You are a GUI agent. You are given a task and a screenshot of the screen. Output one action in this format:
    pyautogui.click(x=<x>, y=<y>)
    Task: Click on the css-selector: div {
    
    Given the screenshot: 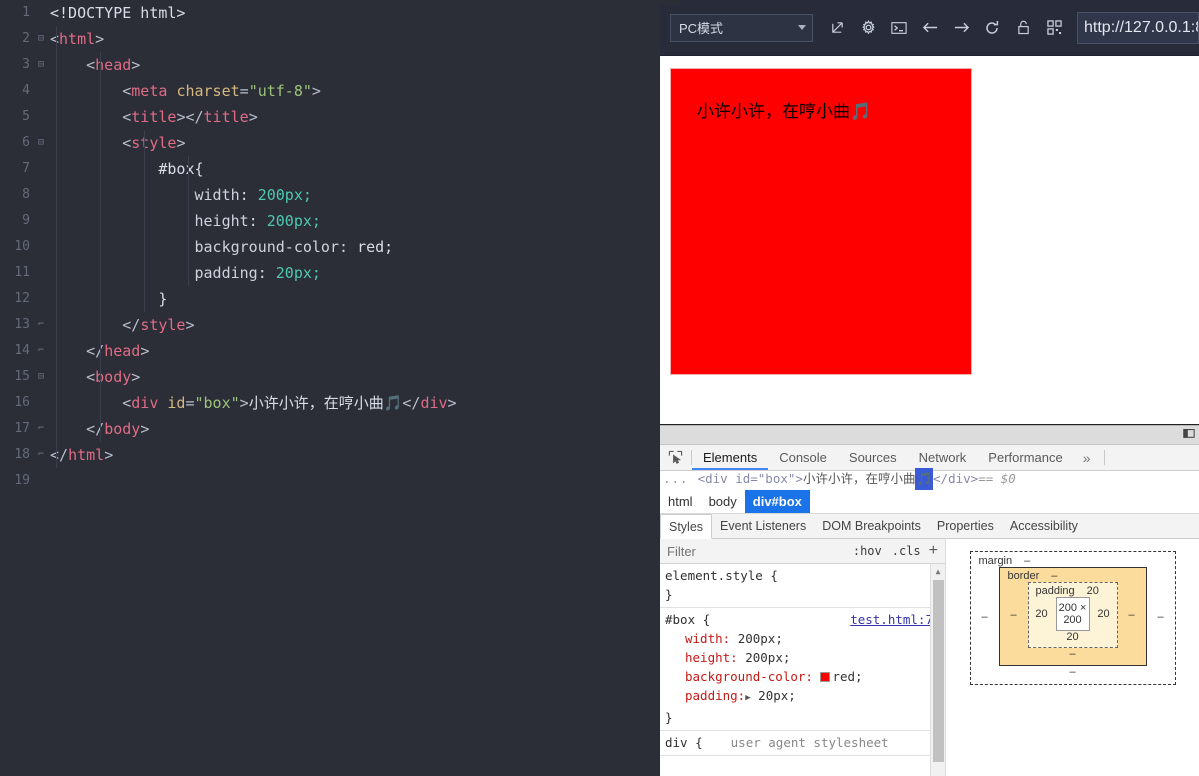 What is the action you would take?
    pyautogui.click(x=684, y=742)
    